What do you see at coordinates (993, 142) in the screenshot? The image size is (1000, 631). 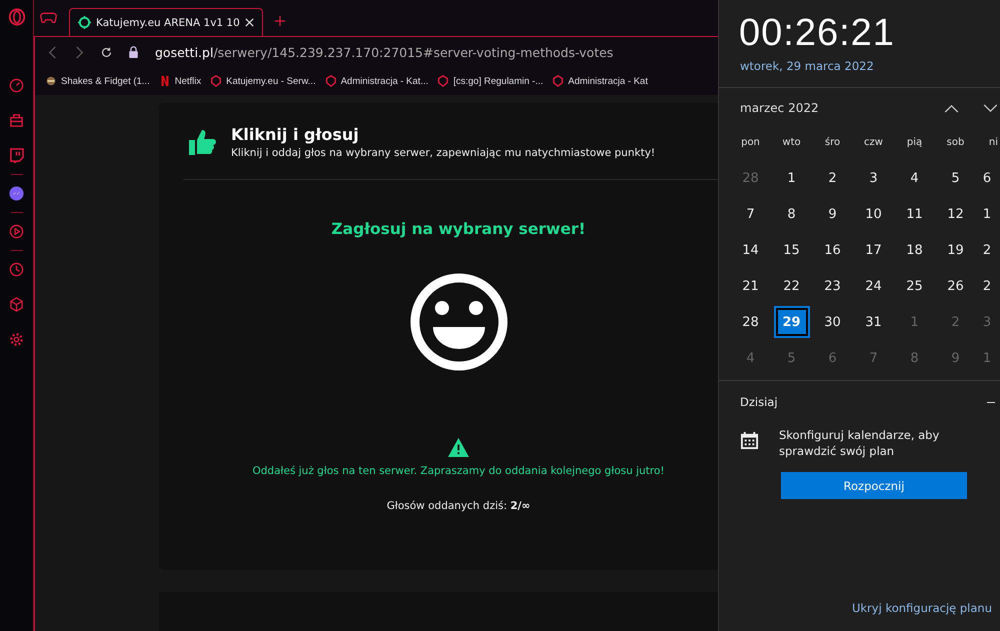 I see `weekday-label: ni` at bounding box center [993, 142].